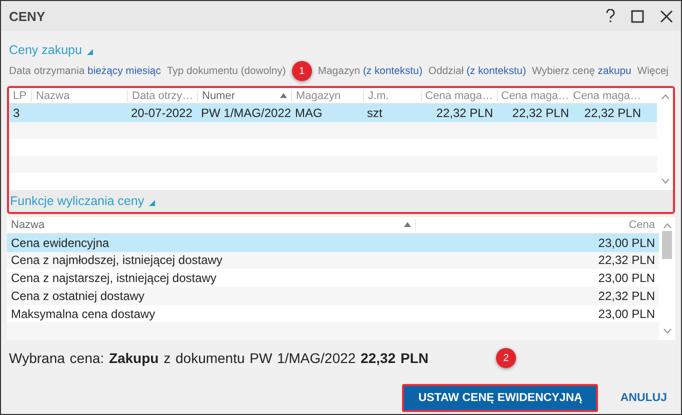  Describe the element at coordinates (333, 113) in the screenshot. I see `table-row: 3 20-07-2022 PW 1/MAG/2022 MAG szt 22,32 PLN 22,32 PLN 22,32 PLN` at that location.